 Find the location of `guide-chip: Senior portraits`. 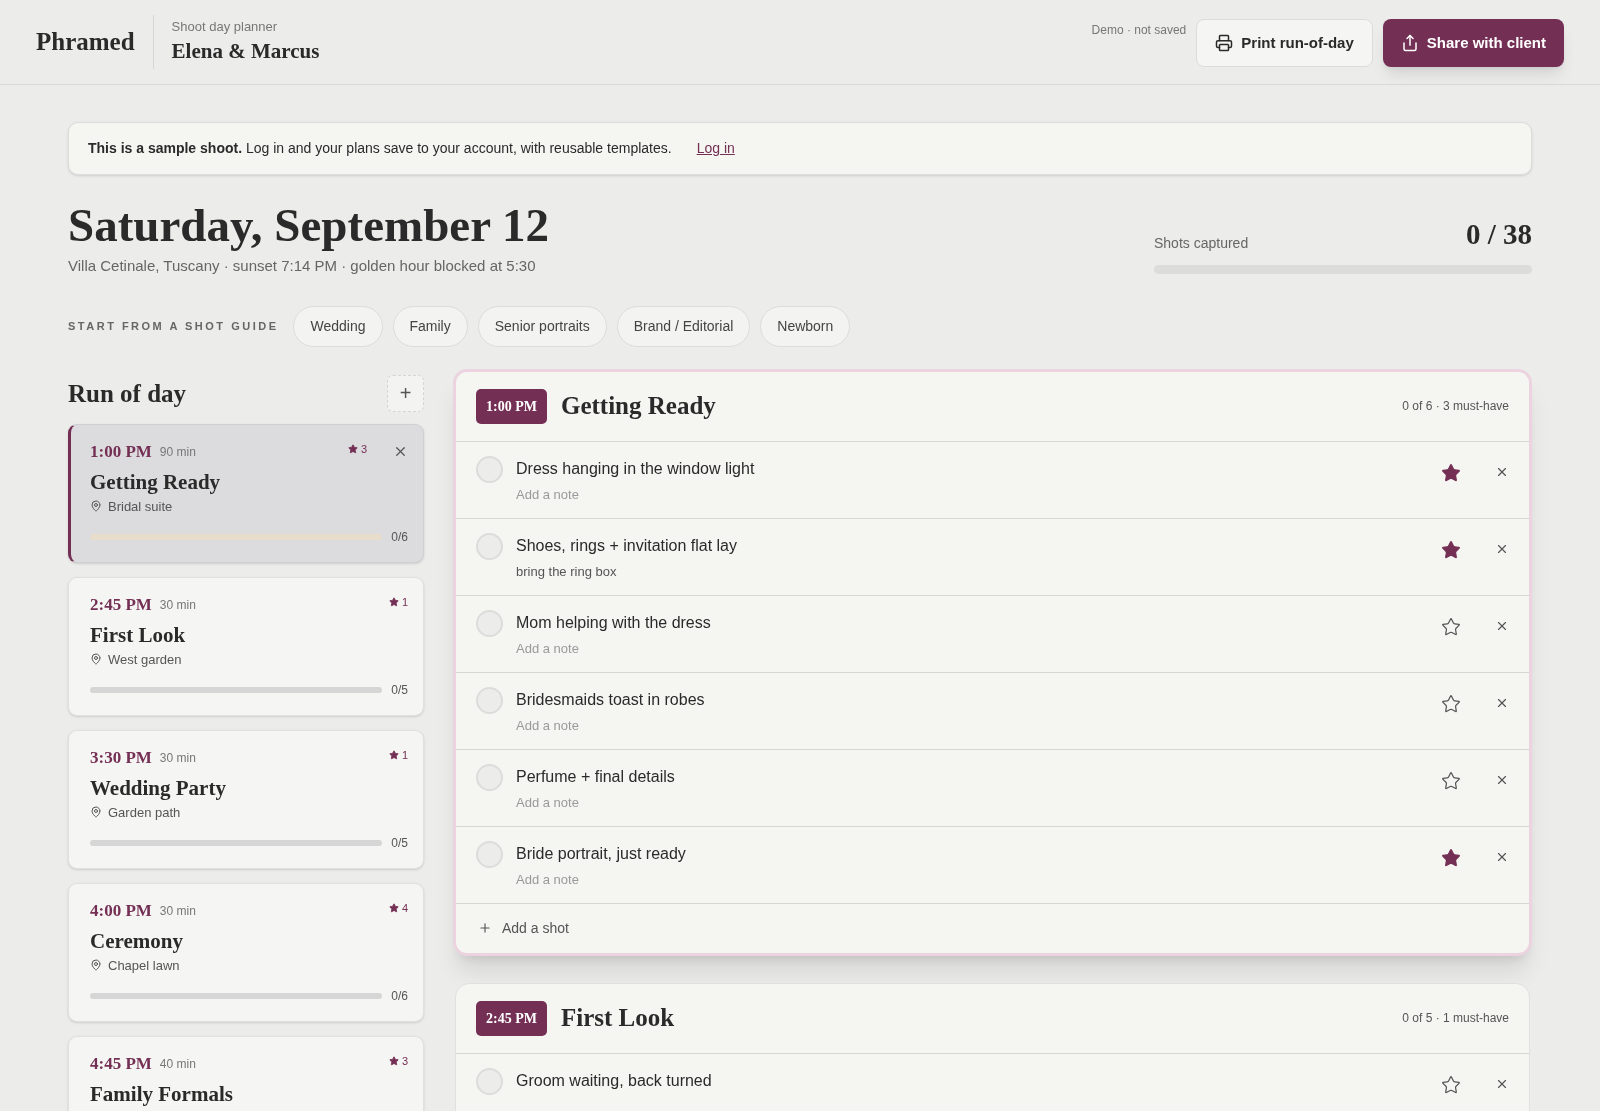

guide-chip: Senior portraits is located at coordinates (542, 326).